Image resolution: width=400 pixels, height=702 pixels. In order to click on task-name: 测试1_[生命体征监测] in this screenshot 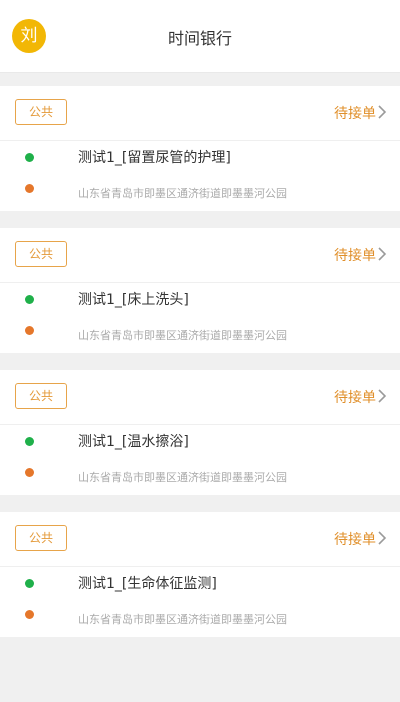, I will do `click(147, 584)`.